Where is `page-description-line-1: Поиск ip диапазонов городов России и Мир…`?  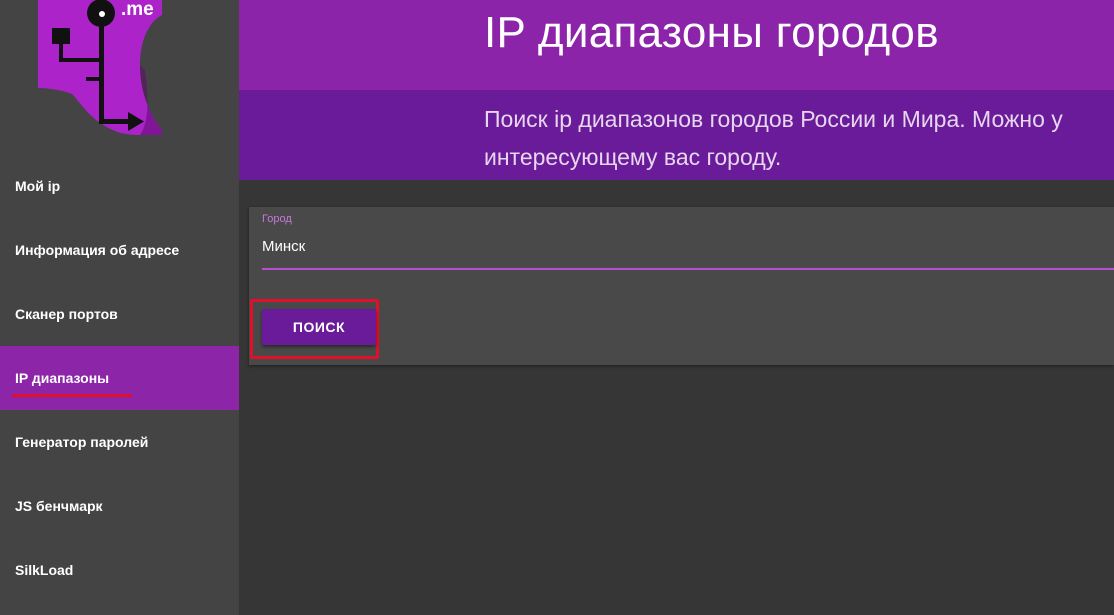
page-description-line-1: Поиск ip диапазонов городов России и Мир… is located at coordinates (773, 119).